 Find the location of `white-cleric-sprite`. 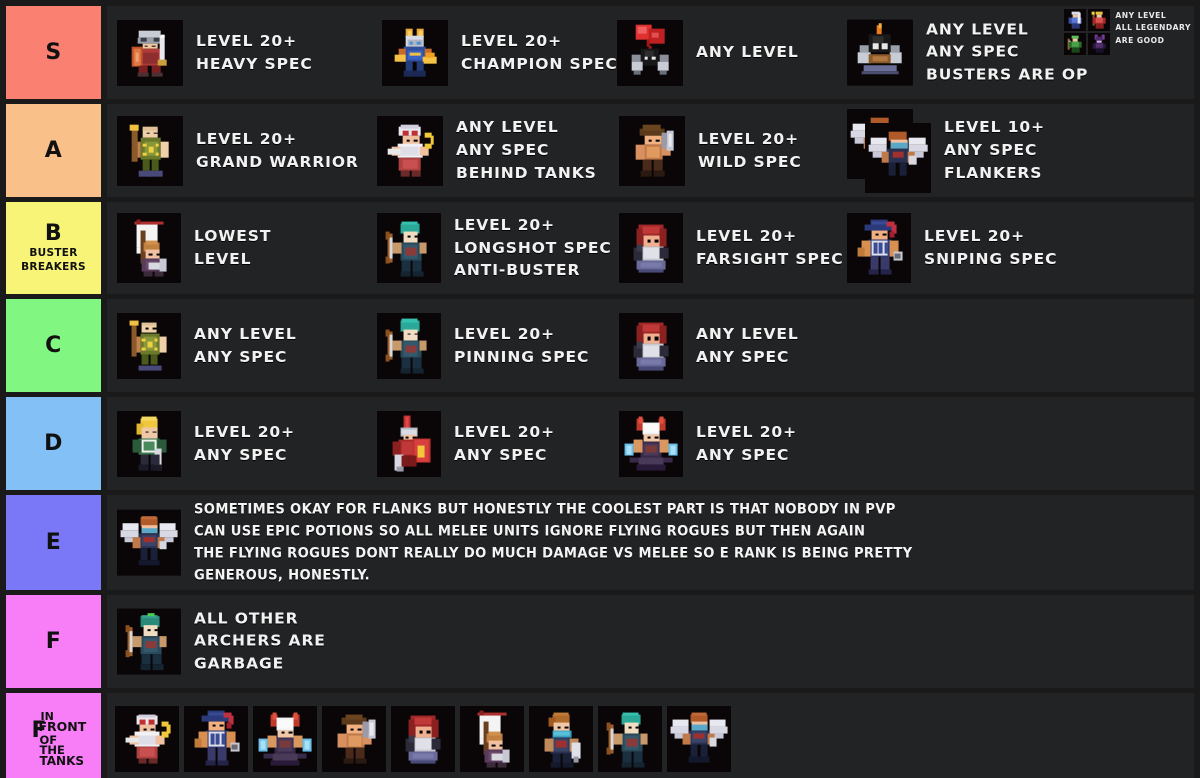

white-cleric-sprite is located at coordinates (147, 739).